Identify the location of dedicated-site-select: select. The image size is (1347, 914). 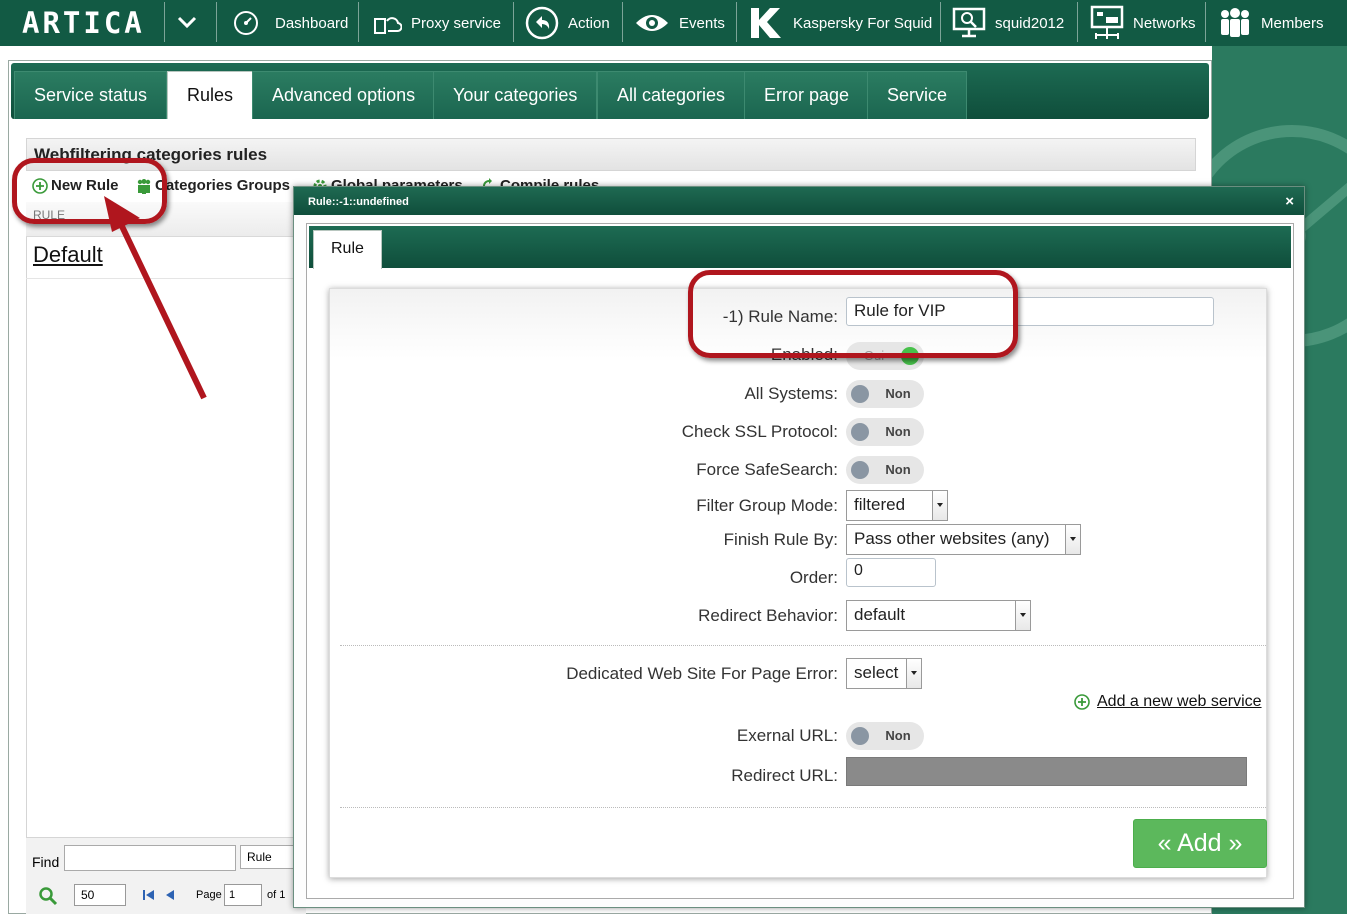
(884, 673).